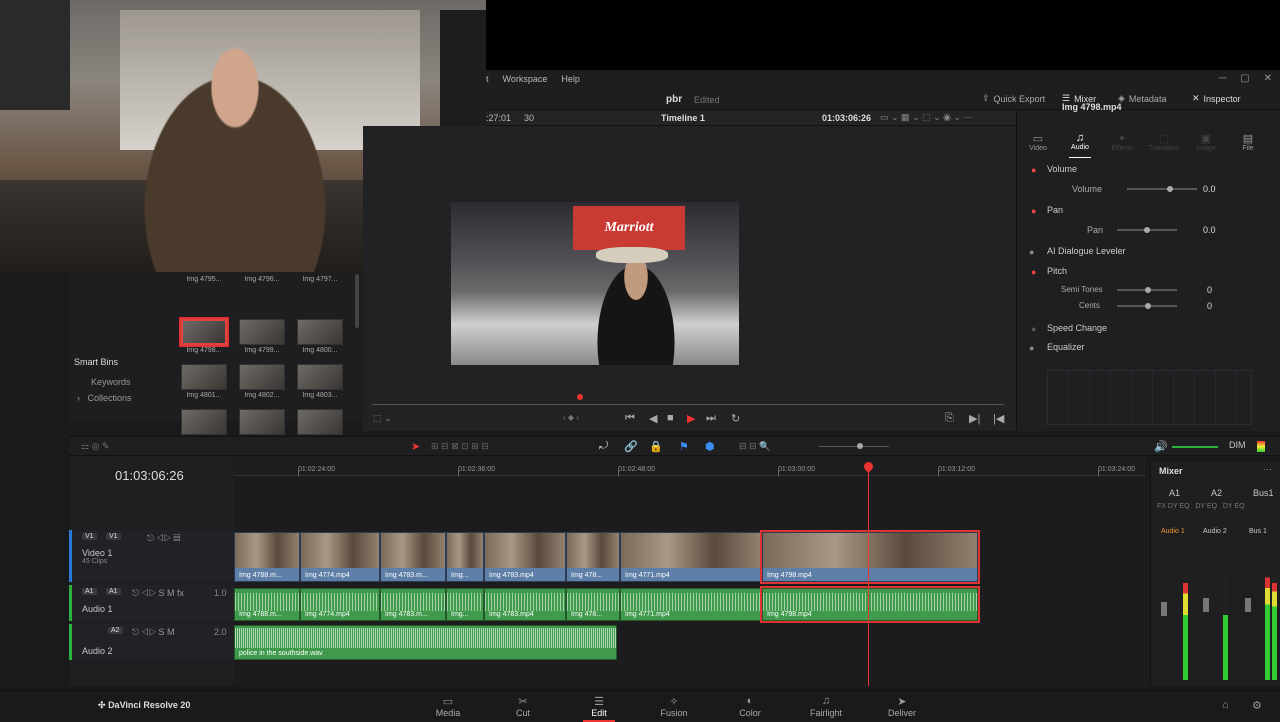 This screenshot has height=722, width=1280. What do you see at coordinates (1237, 445) in the screenshot?
I see `dim-button: DIM` at bounding box center [1237, 445].